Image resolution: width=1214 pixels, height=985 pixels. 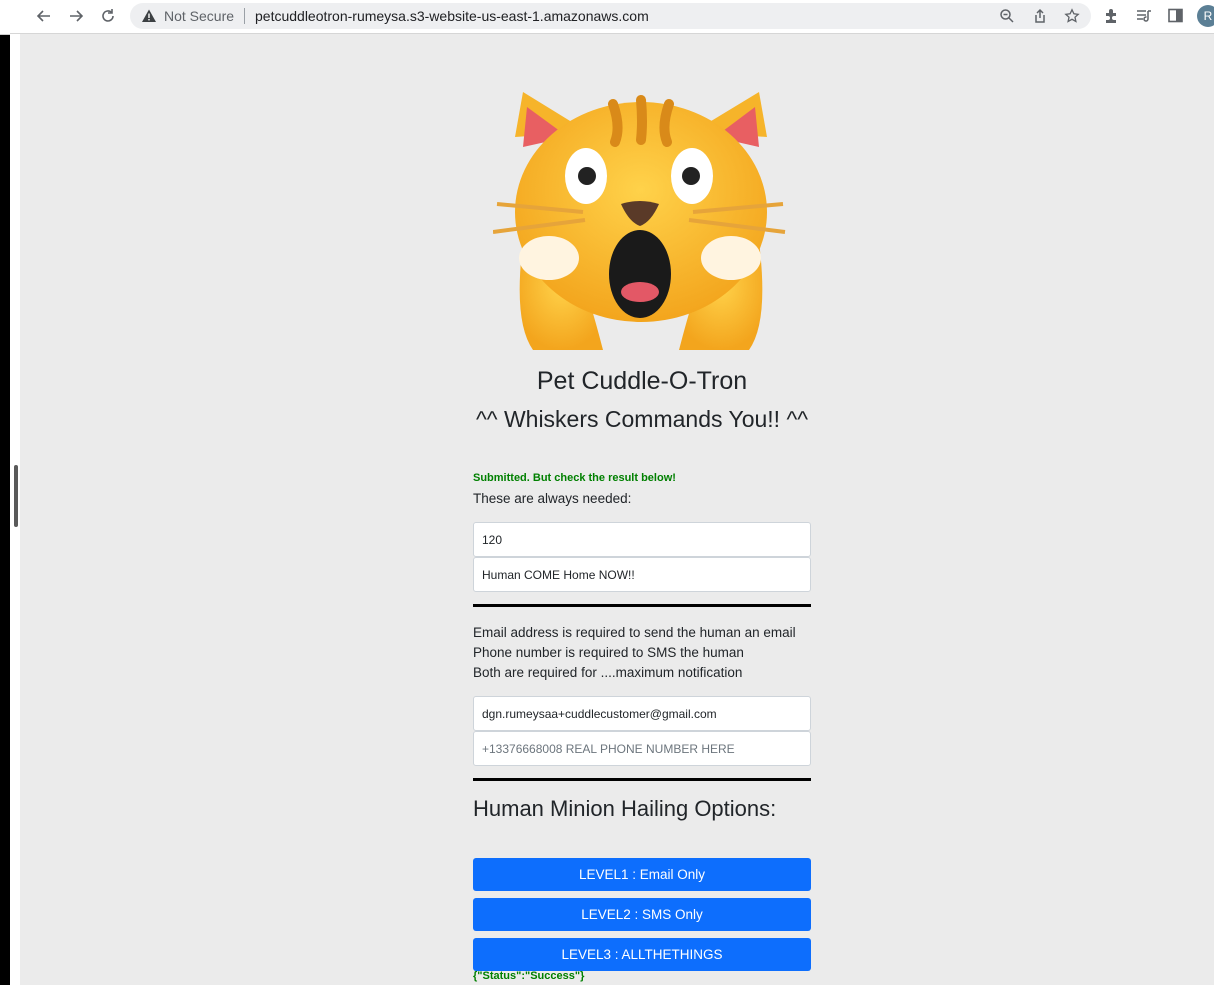 I want to click on page-subtitle: ^^ Whiskers Commands You!! ^^, so click(x=642, y=419).